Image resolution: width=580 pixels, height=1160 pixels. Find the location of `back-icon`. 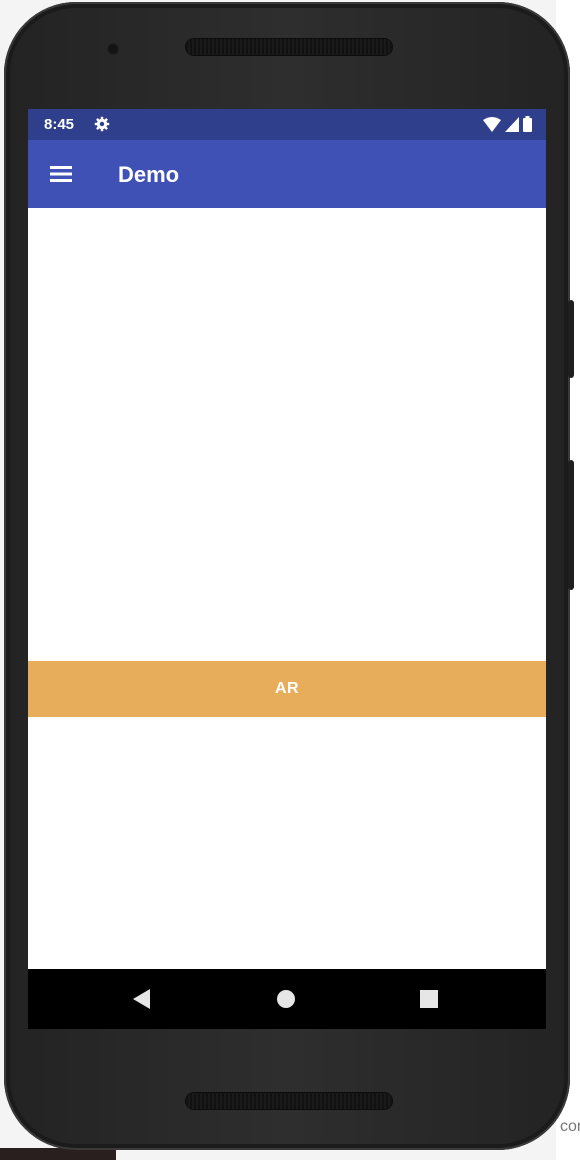

back-icon is located at coordinates (142, 999).